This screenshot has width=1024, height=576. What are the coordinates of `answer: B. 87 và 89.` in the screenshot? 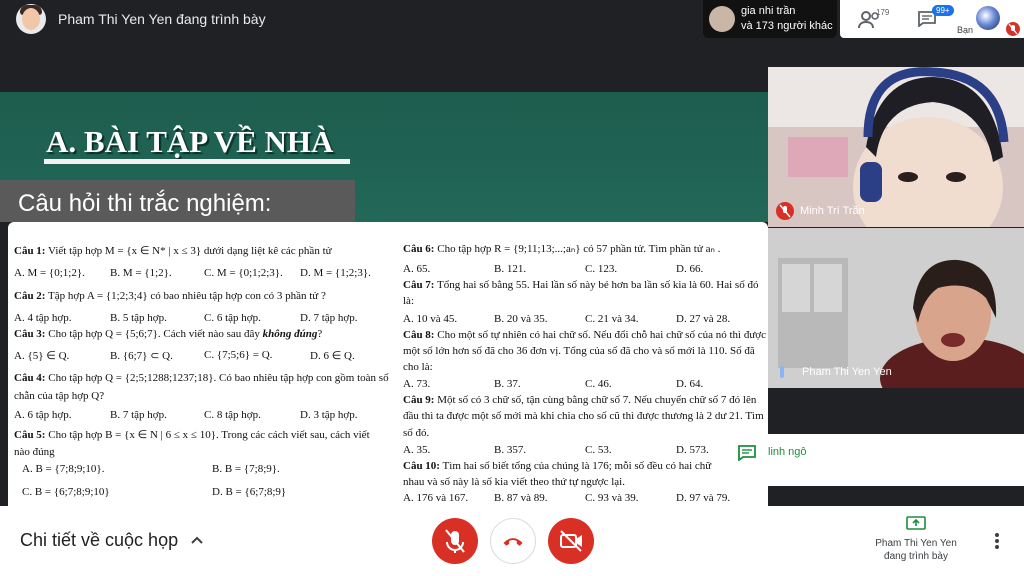 It's located at (521, 498).